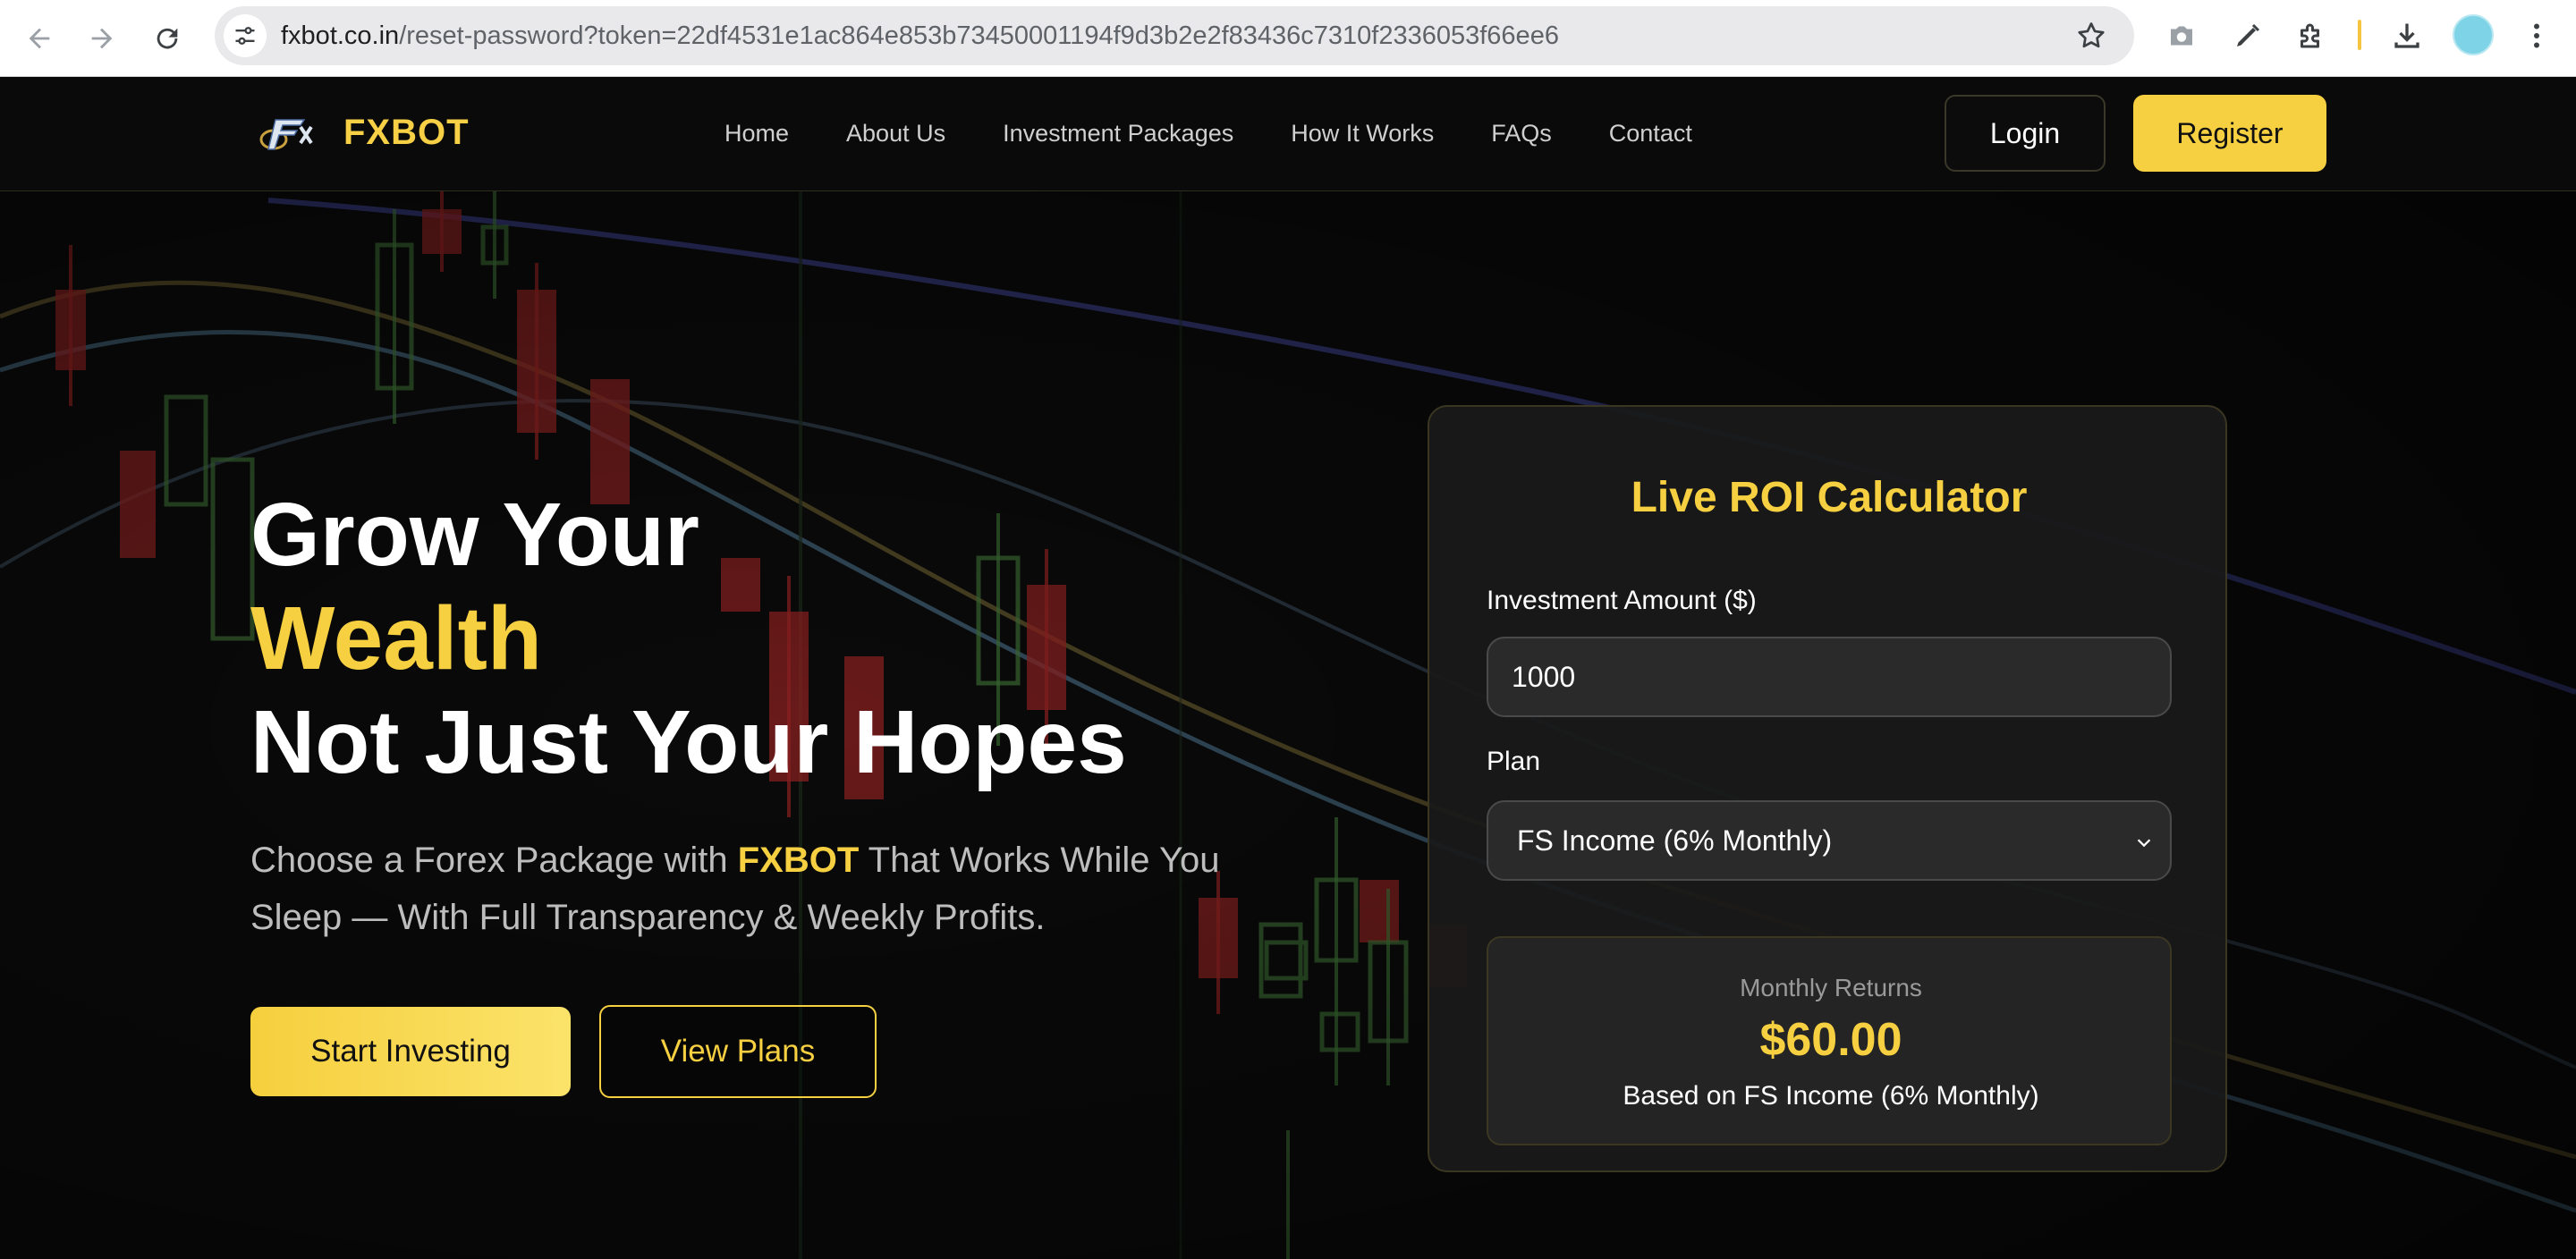 The width and height of the screenshot is (2576, 1259). I want to click on calculator-title: Live ROI Calculator, so click(1829, 497).